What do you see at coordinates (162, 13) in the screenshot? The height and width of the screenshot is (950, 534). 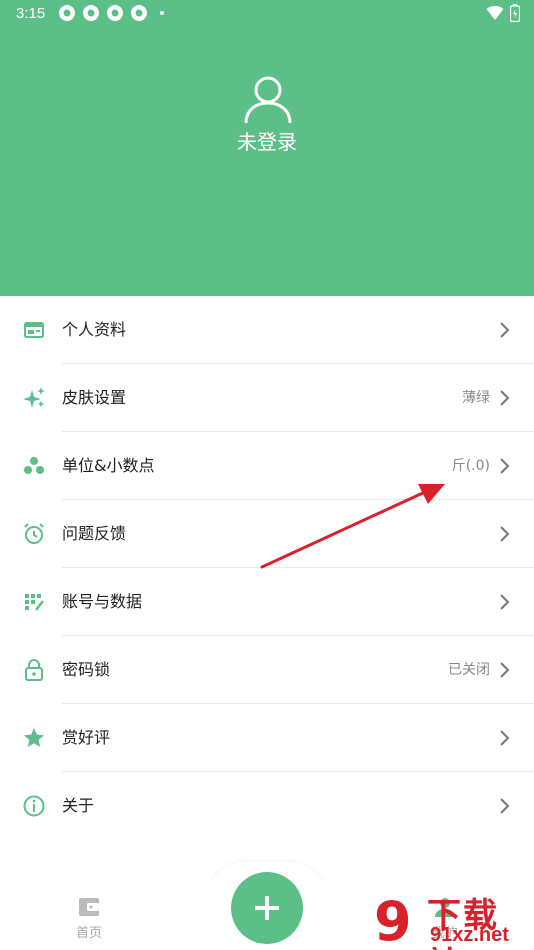 I see `more-notifications-dot` at bounding box center [162, 13].